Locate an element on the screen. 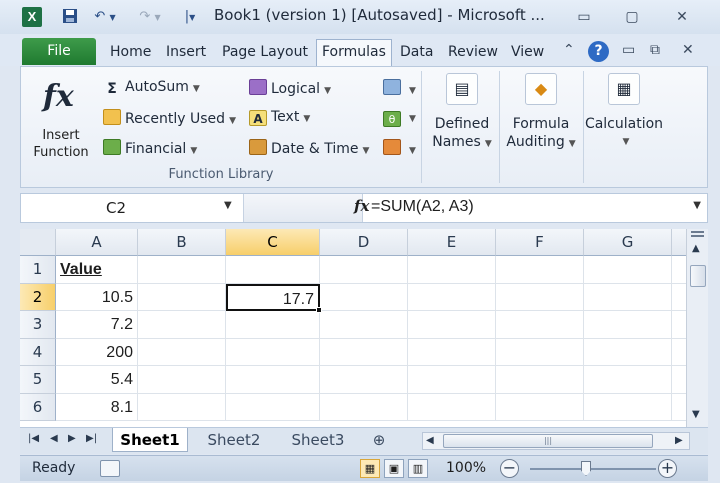 The width and height of the screenshot is (720, 483). cell-a3: 7.2 is located at coordinates (97, 325).